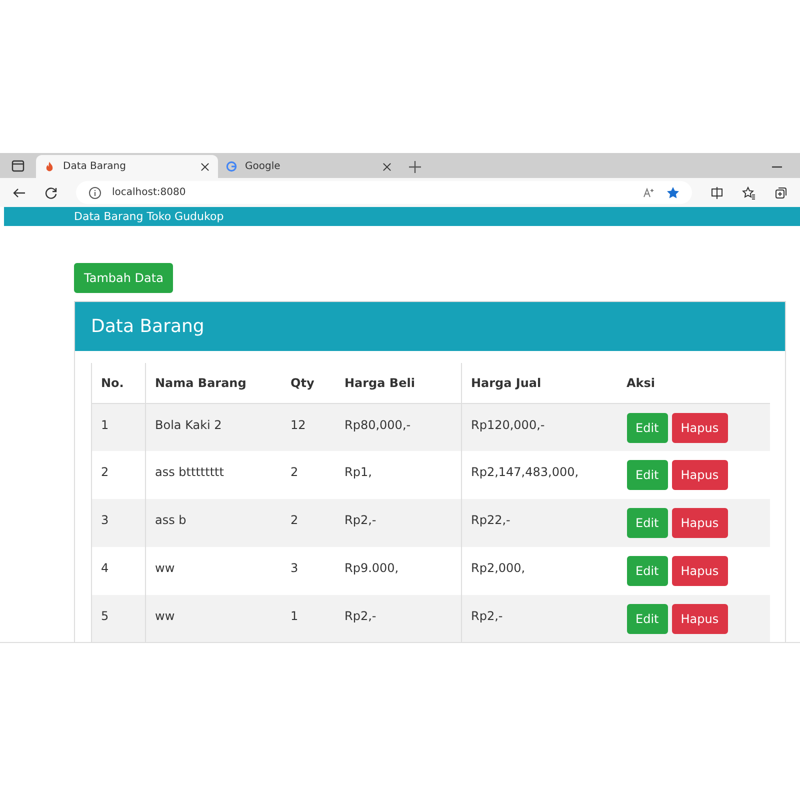 The image size is (800, 800). Describe the element at coordinates (540, 475) in the screenshot. I see `table-cell: Rp2,147,483,000,` at that location.